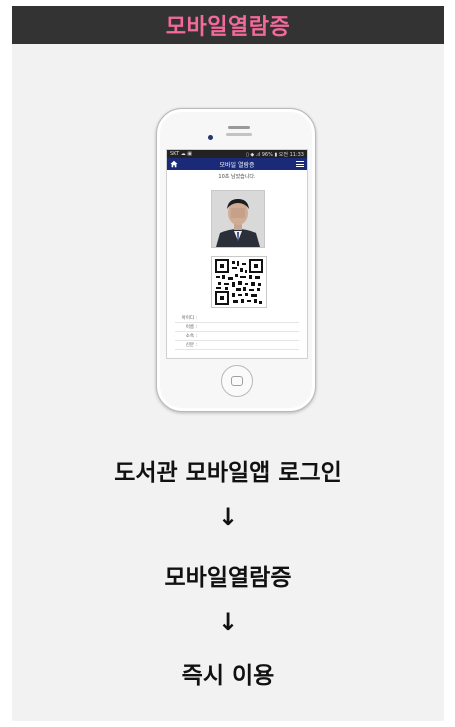  What do you see at coordinates (237, 154) in the screenshot?
I see `status-bar: SKT ☁ ▣ ▯ ◆ .ıl 96% ▮ 오전 11:33` at bounding box center [237, 154].